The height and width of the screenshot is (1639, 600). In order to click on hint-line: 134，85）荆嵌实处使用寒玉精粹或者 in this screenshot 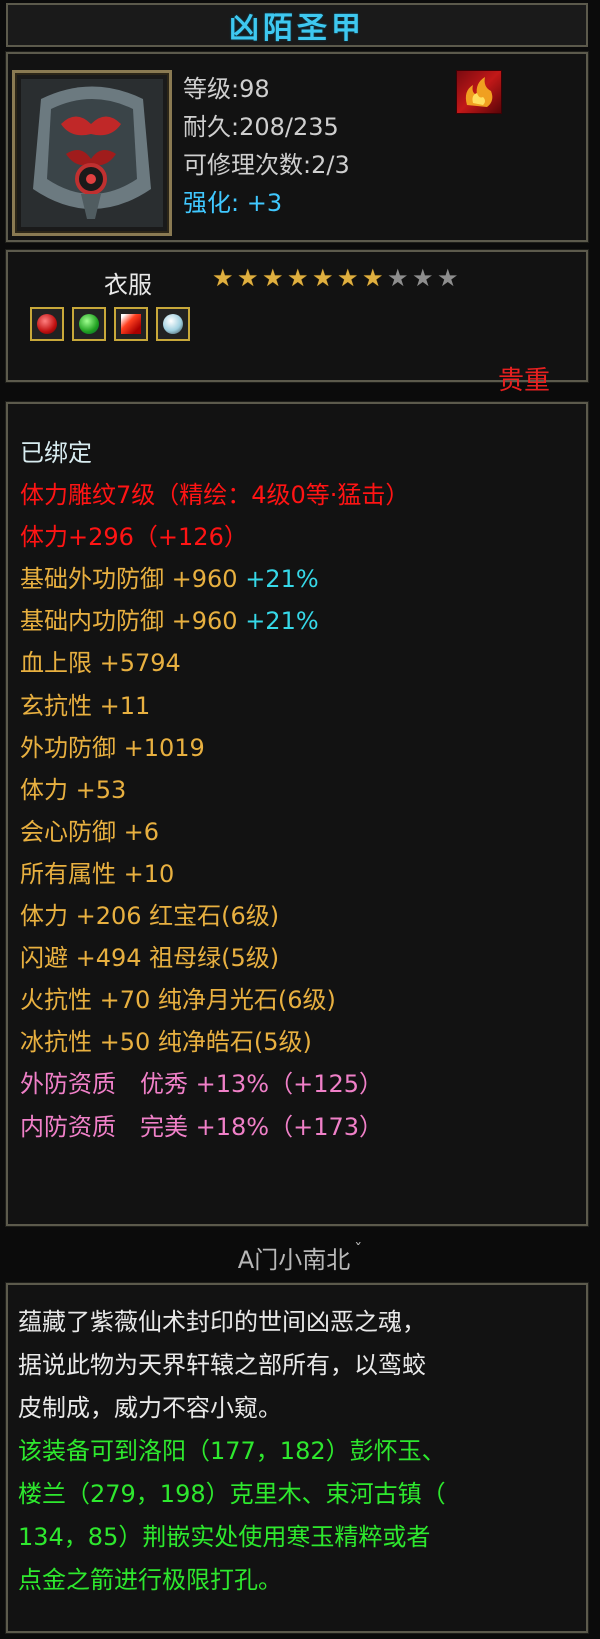, I will do `click(224, 1537)`.